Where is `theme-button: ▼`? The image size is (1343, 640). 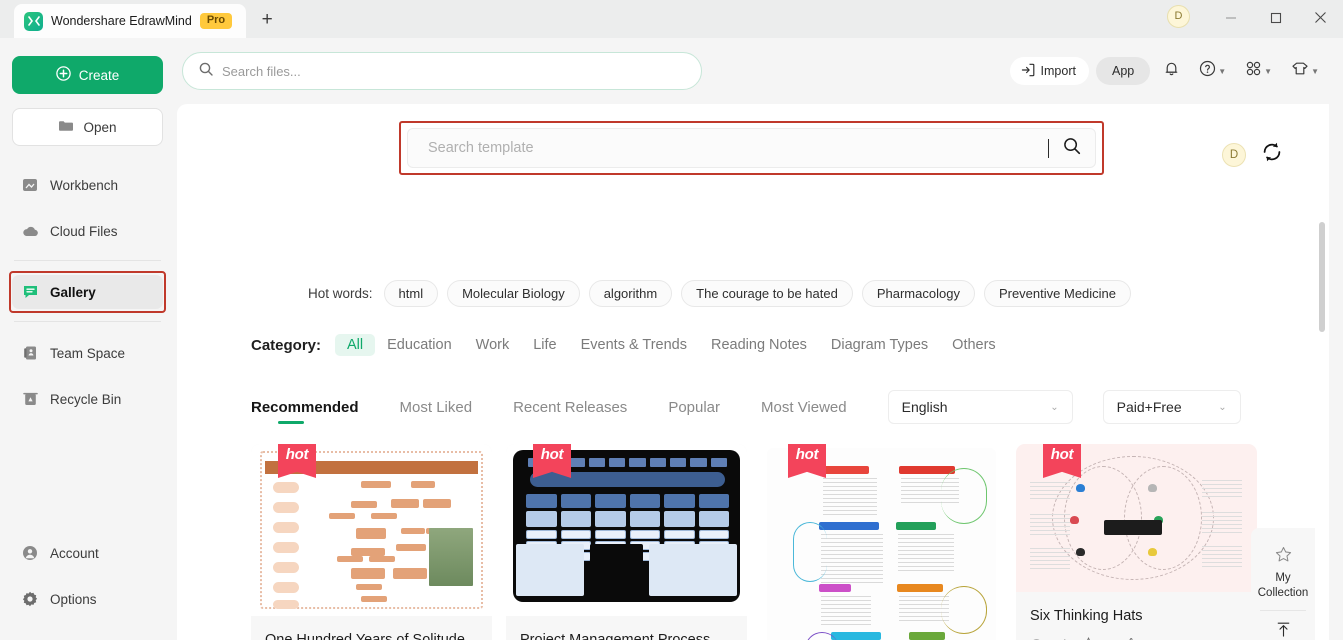
theme-button: ▼ is located at coordinates (1305, 71).